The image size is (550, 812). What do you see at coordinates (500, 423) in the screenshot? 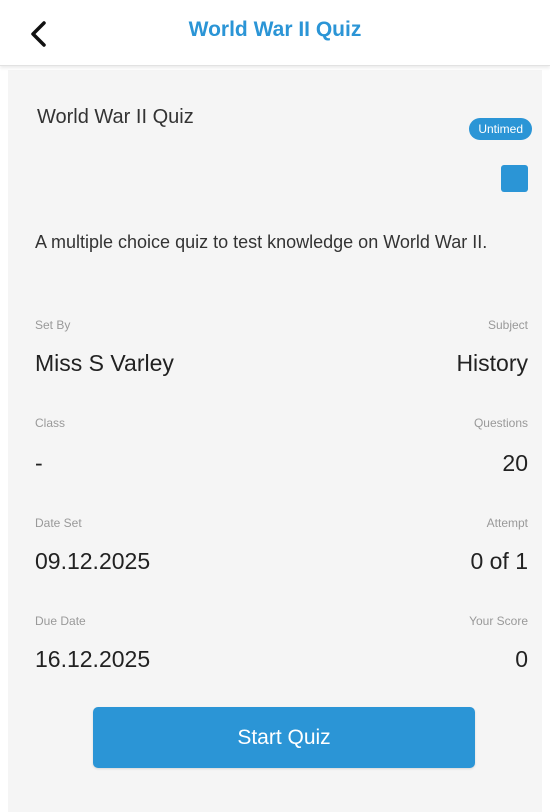
I see `questions-label: Questions` at bounding box center [500, 423].